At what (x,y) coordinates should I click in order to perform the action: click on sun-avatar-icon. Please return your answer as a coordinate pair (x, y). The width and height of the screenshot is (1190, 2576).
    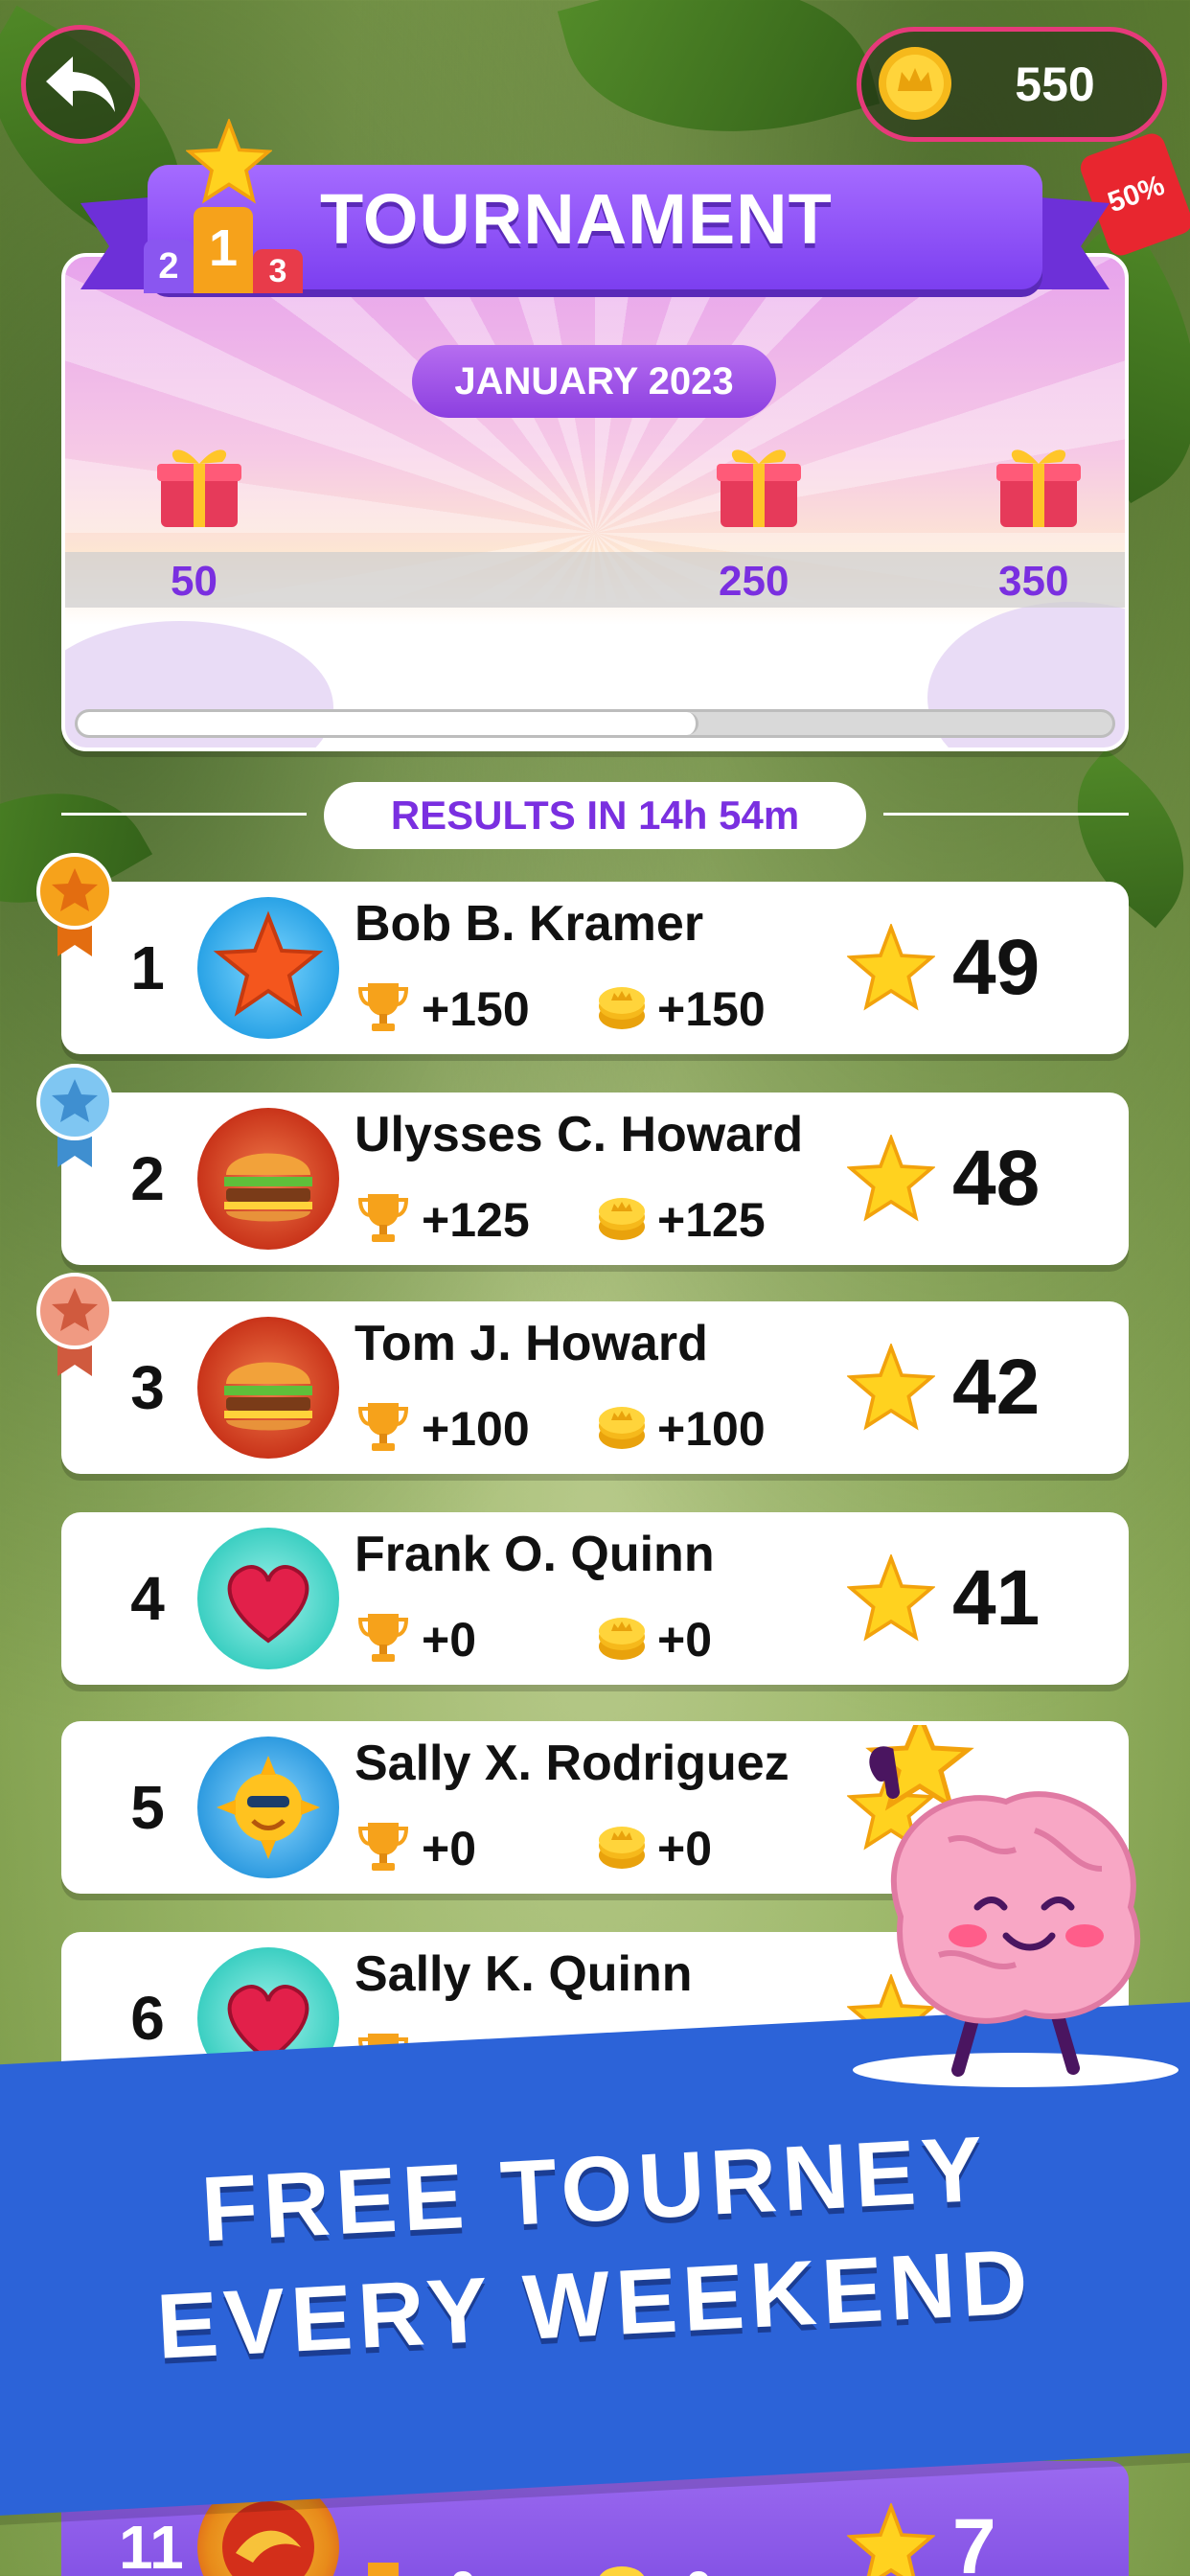
    Looking at the image, I should click on (269, 1807).